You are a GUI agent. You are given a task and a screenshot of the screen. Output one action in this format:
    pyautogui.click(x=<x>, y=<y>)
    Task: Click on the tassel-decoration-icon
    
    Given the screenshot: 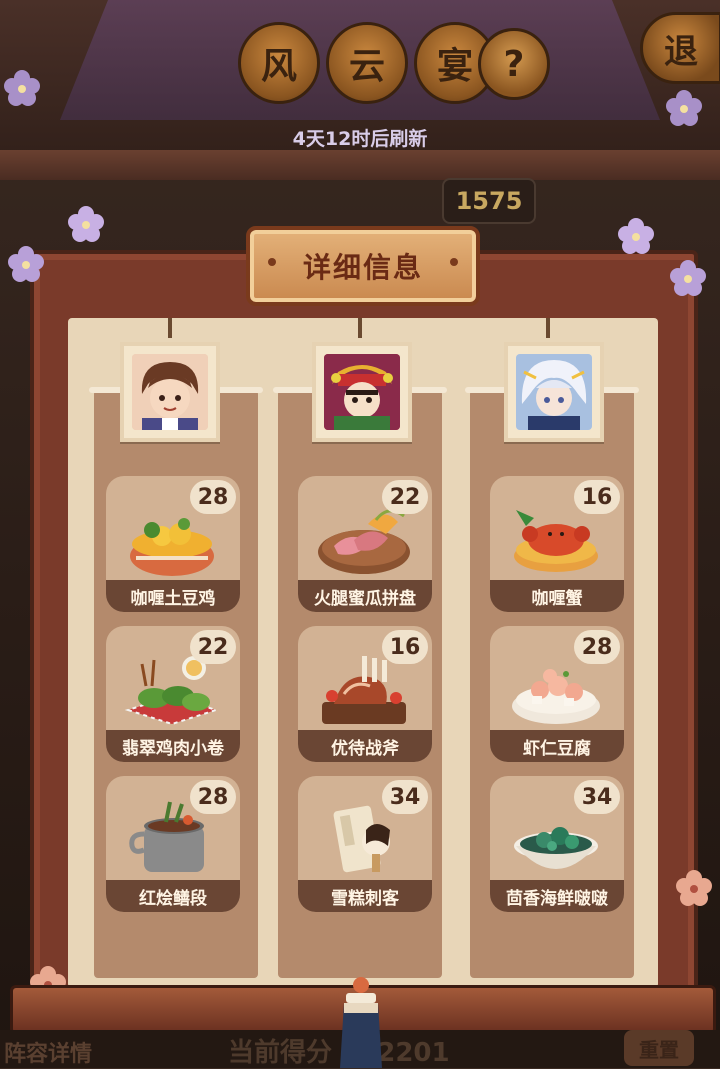 What is the action you would take?
    pyautogui.click(x=361, y=1022)
    